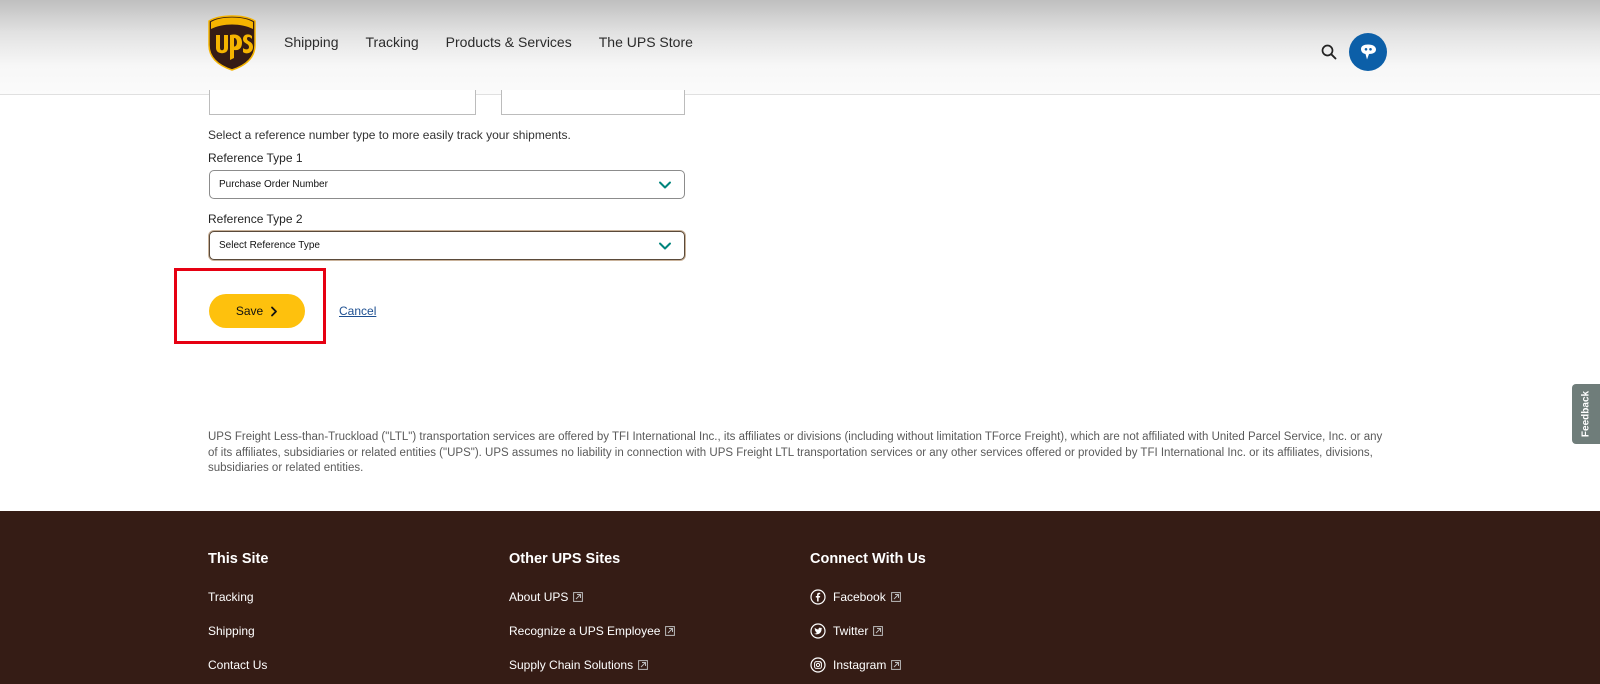 Image resolution: width=1600 pixels, height=684 pixels. Describe the element at coordinates (232, 43) in the screenshot. I see `ups-logo` at that location.